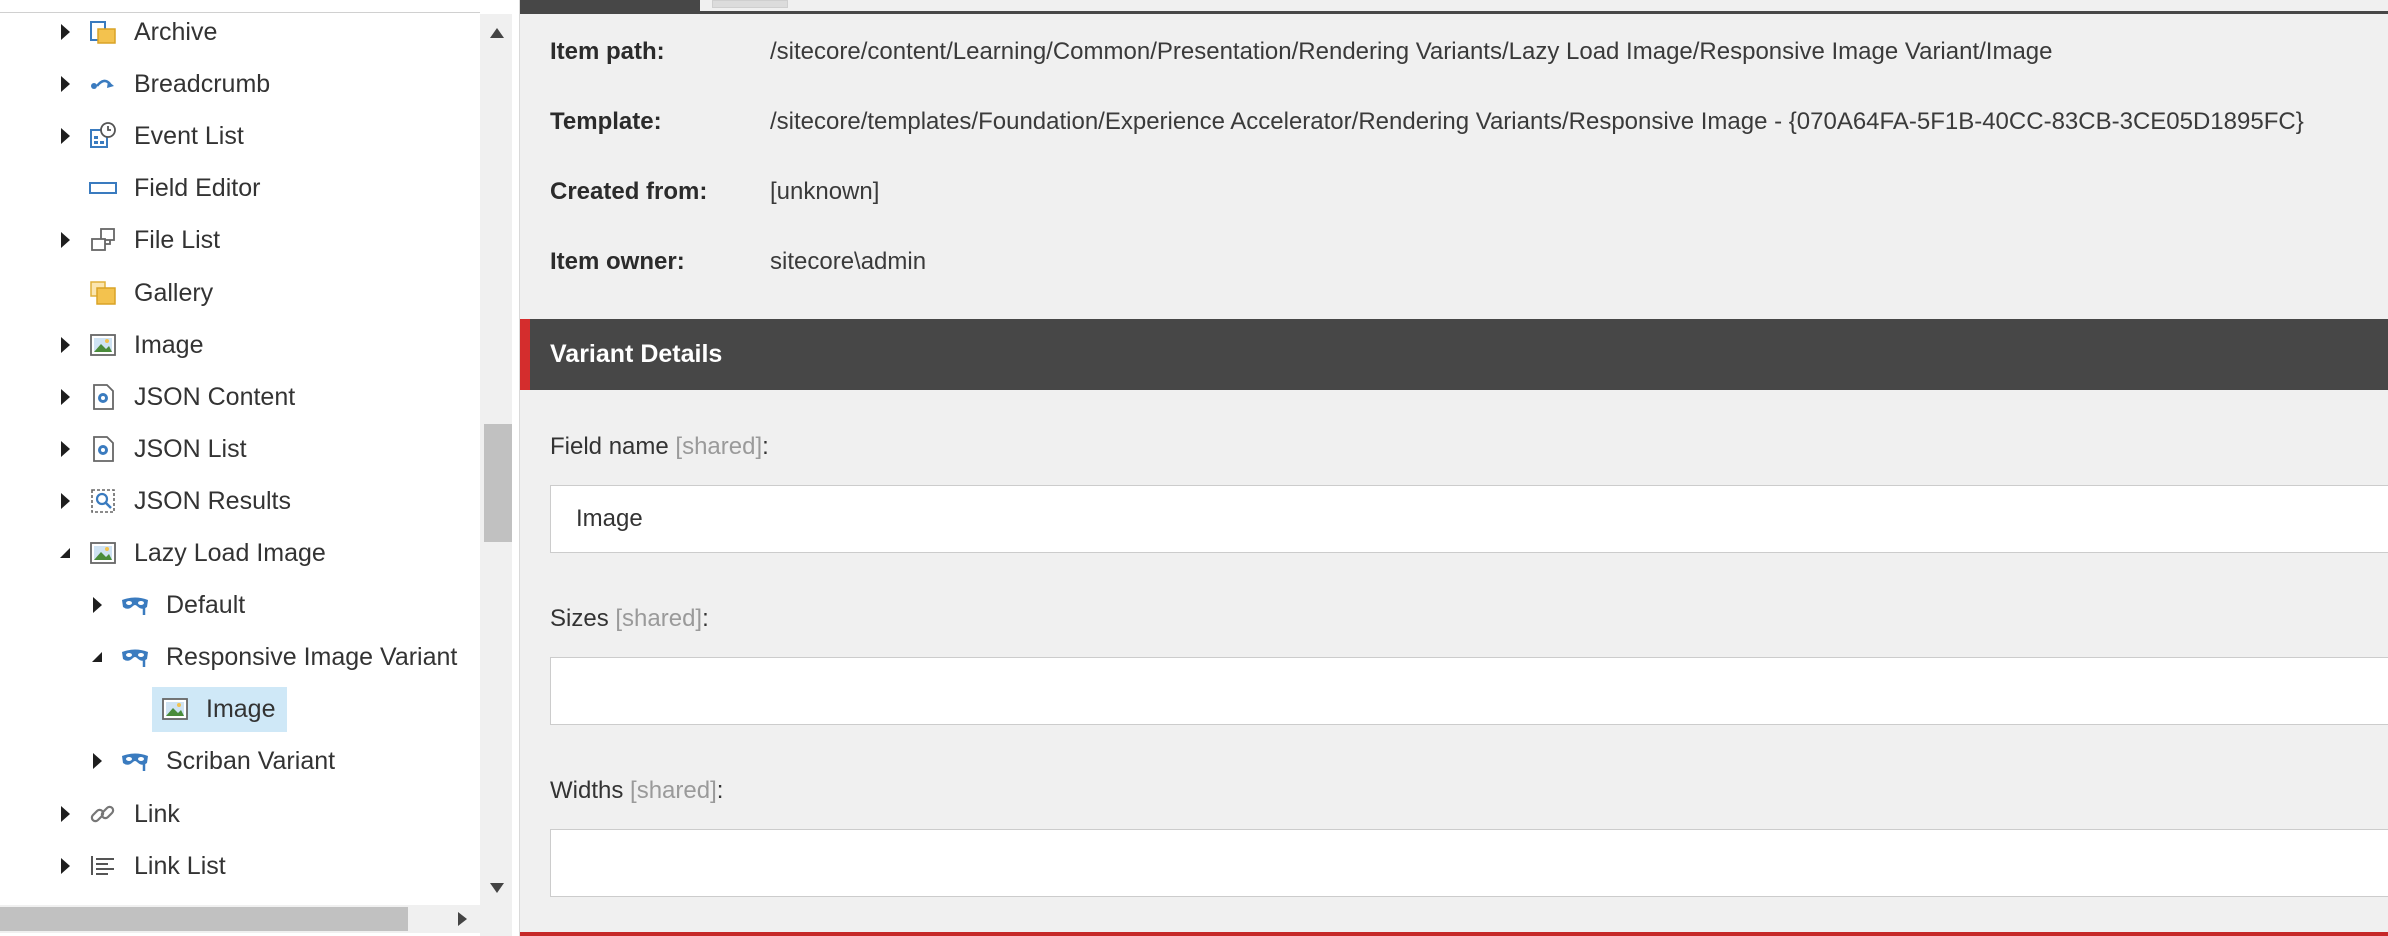 The width and height of the screenshot is (2388, 936). I want to click on sizes-input, so click(1469, 691).